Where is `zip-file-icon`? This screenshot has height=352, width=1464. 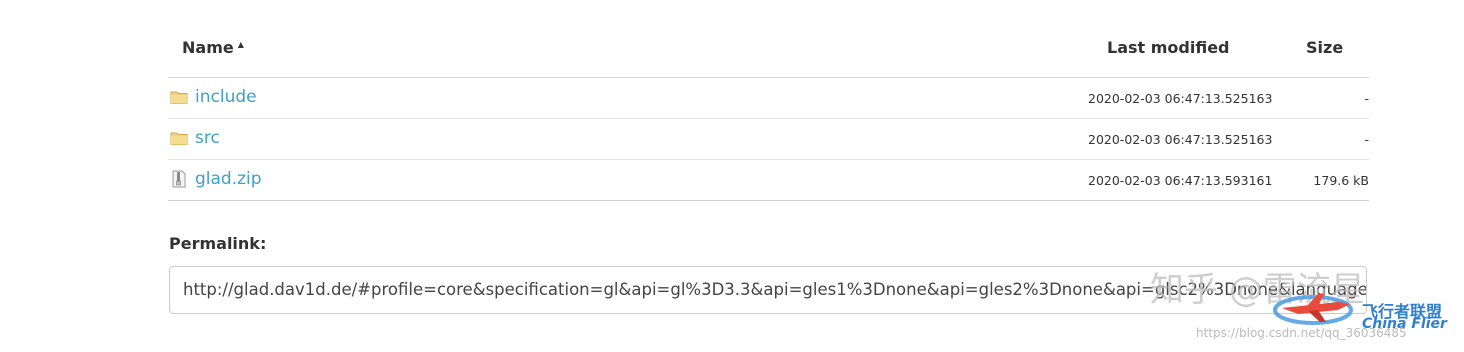 zip-file-icon is located at coordinates (179, 179).